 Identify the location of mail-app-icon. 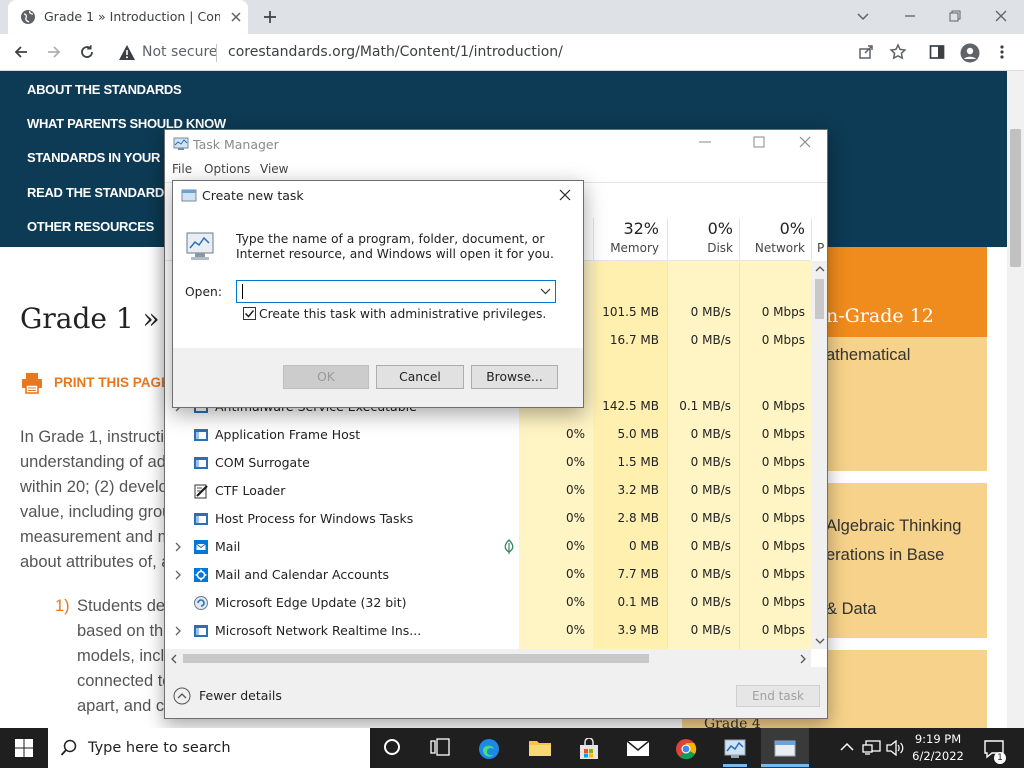
(638, 748).